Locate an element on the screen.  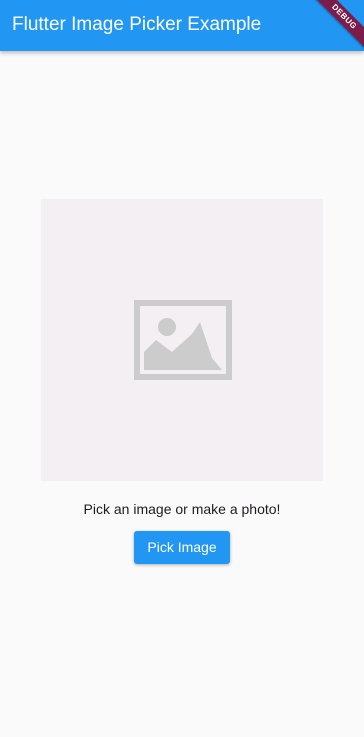
pick-image-button: Pick Image is located at coordinates (182, 547).